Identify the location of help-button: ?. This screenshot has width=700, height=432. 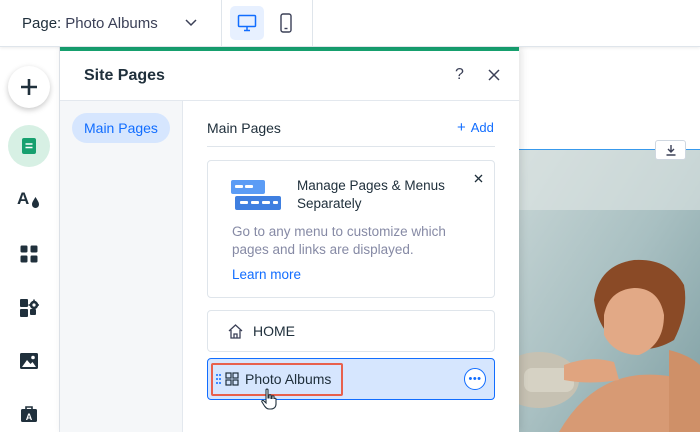
(459, 75).